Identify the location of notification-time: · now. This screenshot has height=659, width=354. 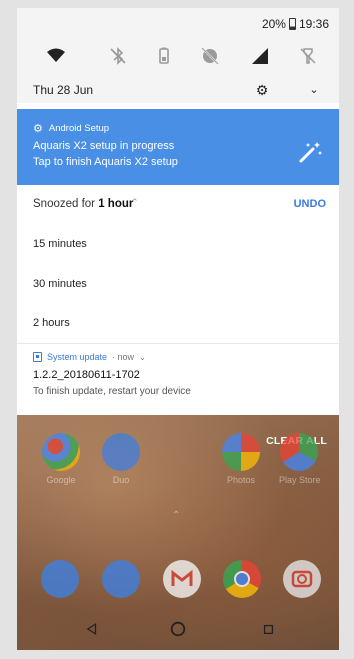
(123, 357).